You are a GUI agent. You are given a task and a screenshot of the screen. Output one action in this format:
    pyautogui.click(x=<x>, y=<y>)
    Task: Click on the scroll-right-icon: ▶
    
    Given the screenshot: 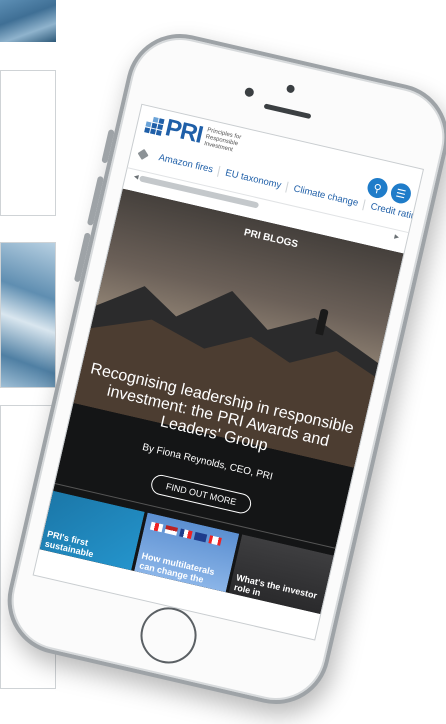 What is the action you would take?
    pyautogui.click(x=397, y=237)
    